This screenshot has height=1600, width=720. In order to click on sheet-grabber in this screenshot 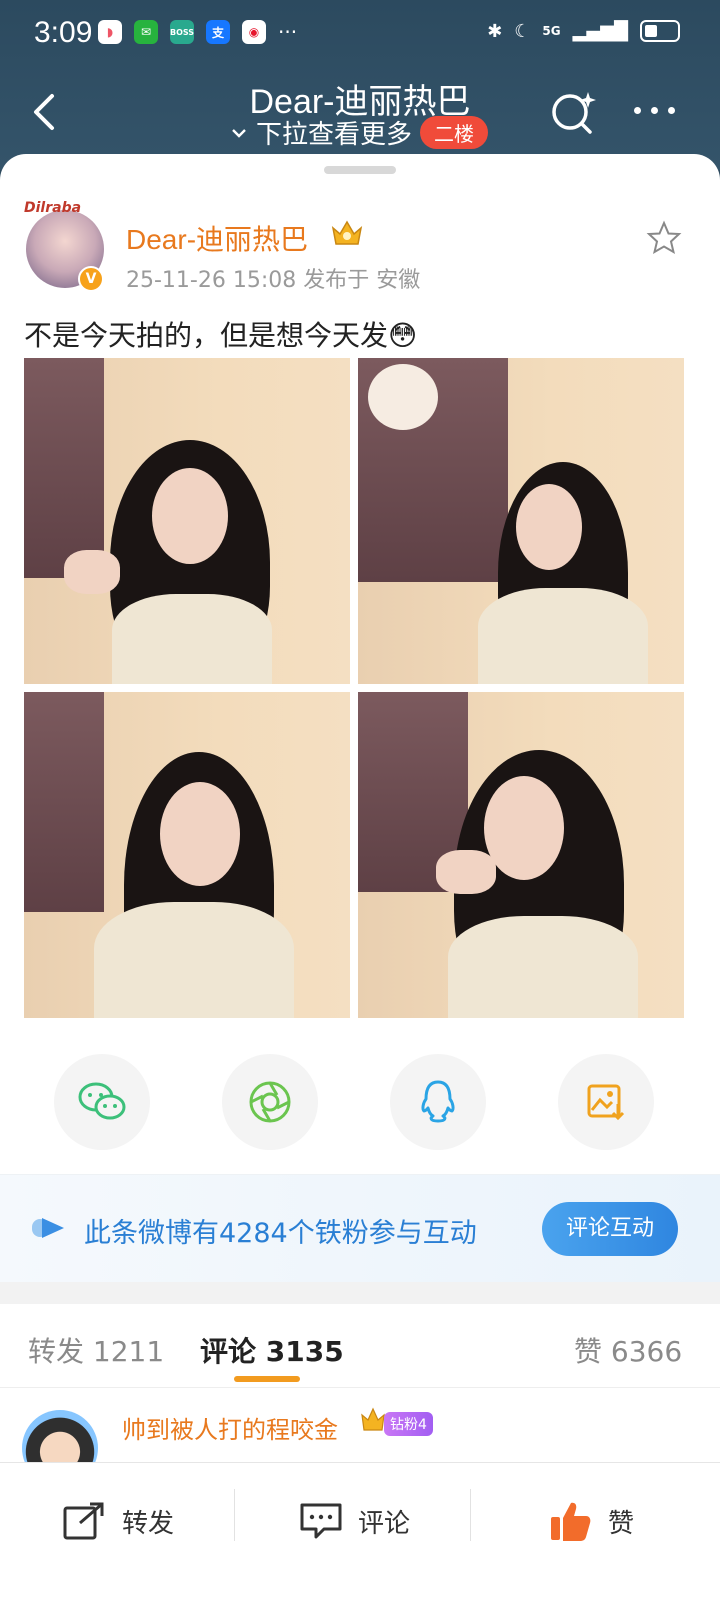, I will do `click(360, 170)`.